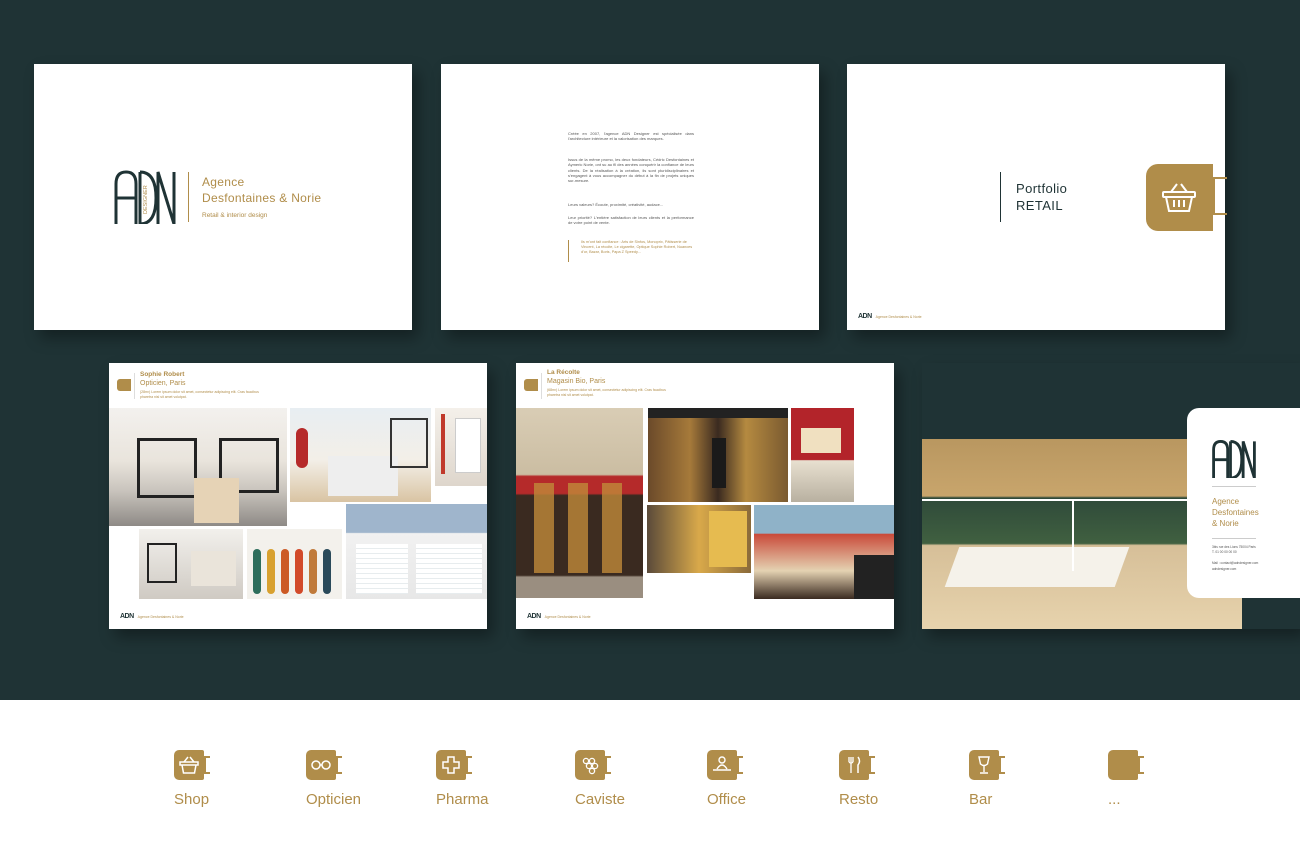 The height and width of the screenshot is (860, 1300). What do you see at coordinates (563, 372) in the screenshot?
I see `project-title: La Récolte` at bounding box center [563, 372].